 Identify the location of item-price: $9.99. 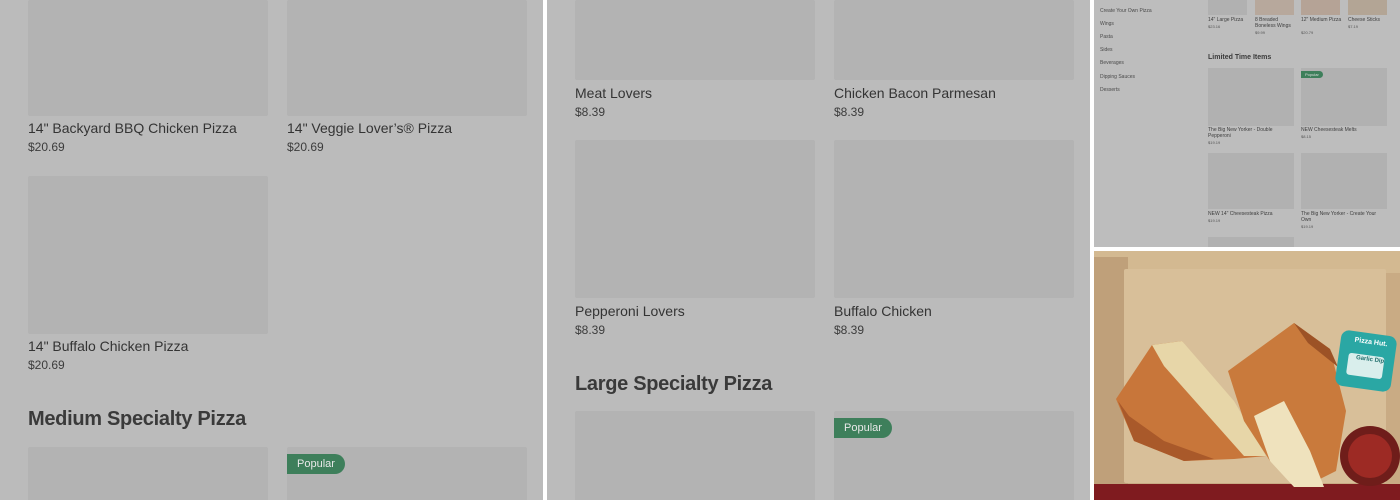
(1260, 32).